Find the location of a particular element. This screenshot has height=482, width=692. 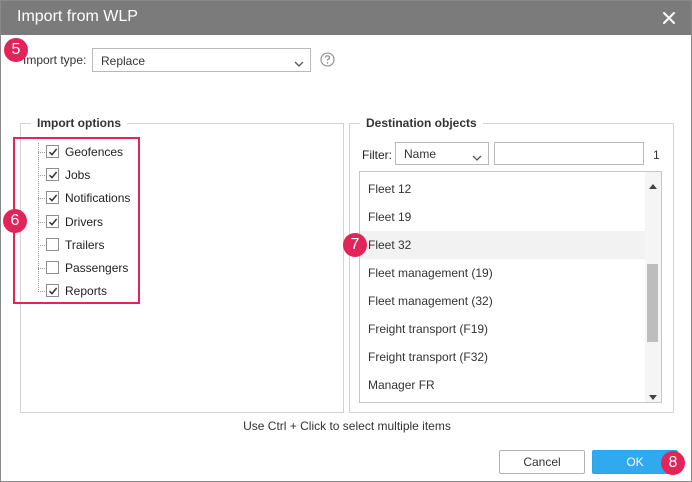

filter-by-value: Name is located at coordinates (420, 154).